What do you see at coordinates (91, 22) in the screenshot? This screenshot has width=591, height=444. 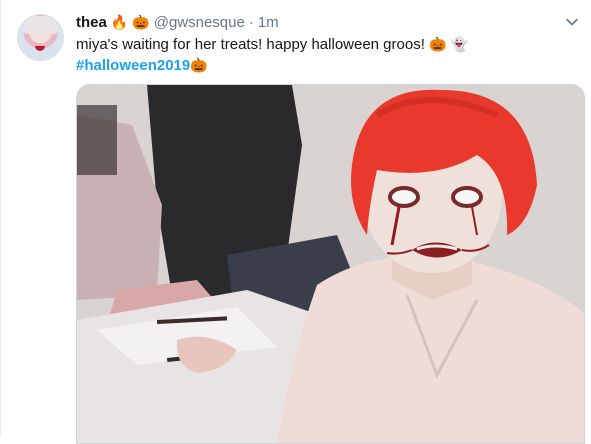 I see `display-name: thea` at bounding box center [91, 22].